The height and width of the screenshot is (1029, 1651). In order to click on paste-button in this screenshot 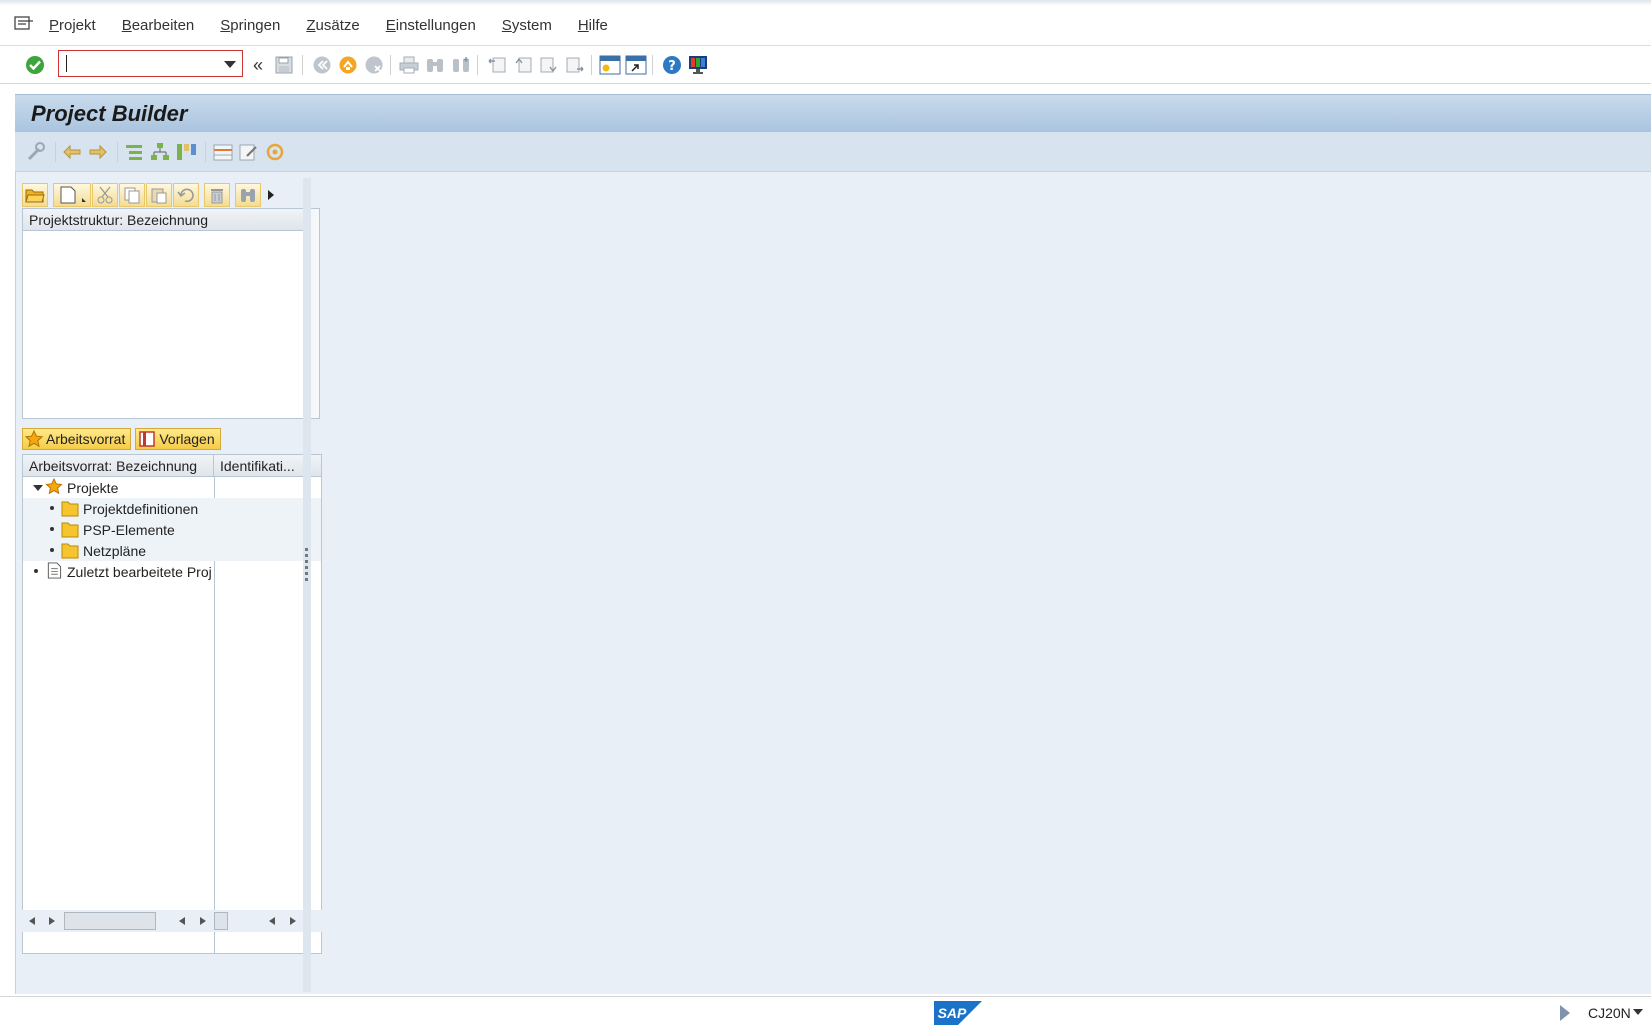, I will do `click(159, 195)`.